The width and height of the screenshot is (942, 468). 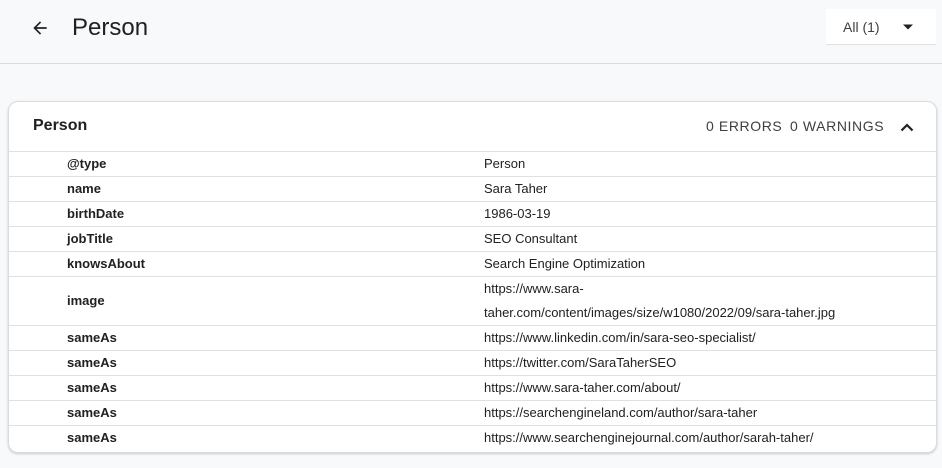 I want to click on card-title: Person, so click(x=60, y=125).